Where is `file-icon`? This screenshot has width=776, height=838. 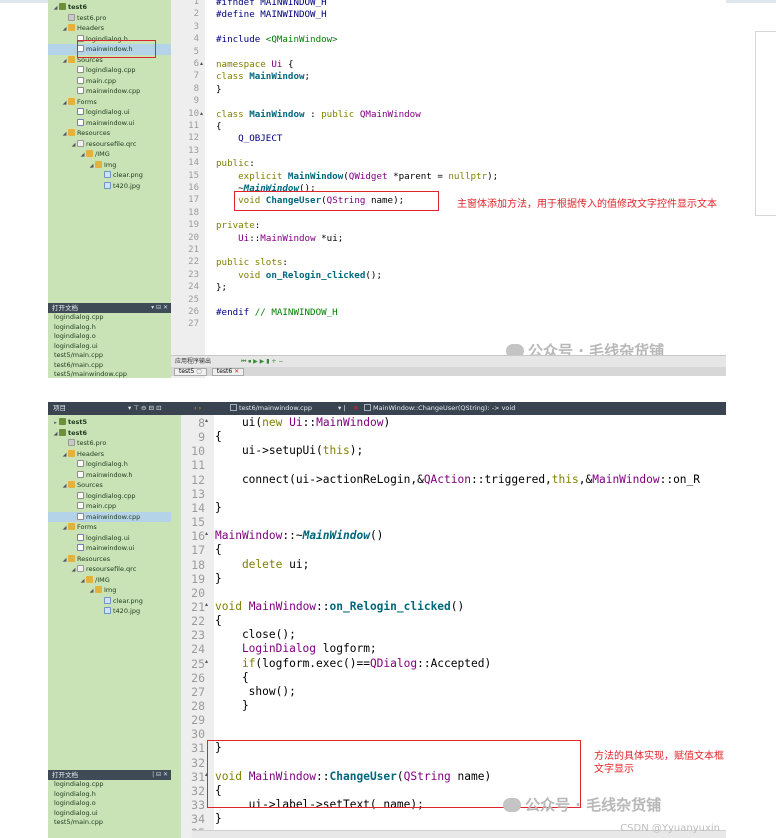
file-icon is located at coordinates (80, 90).